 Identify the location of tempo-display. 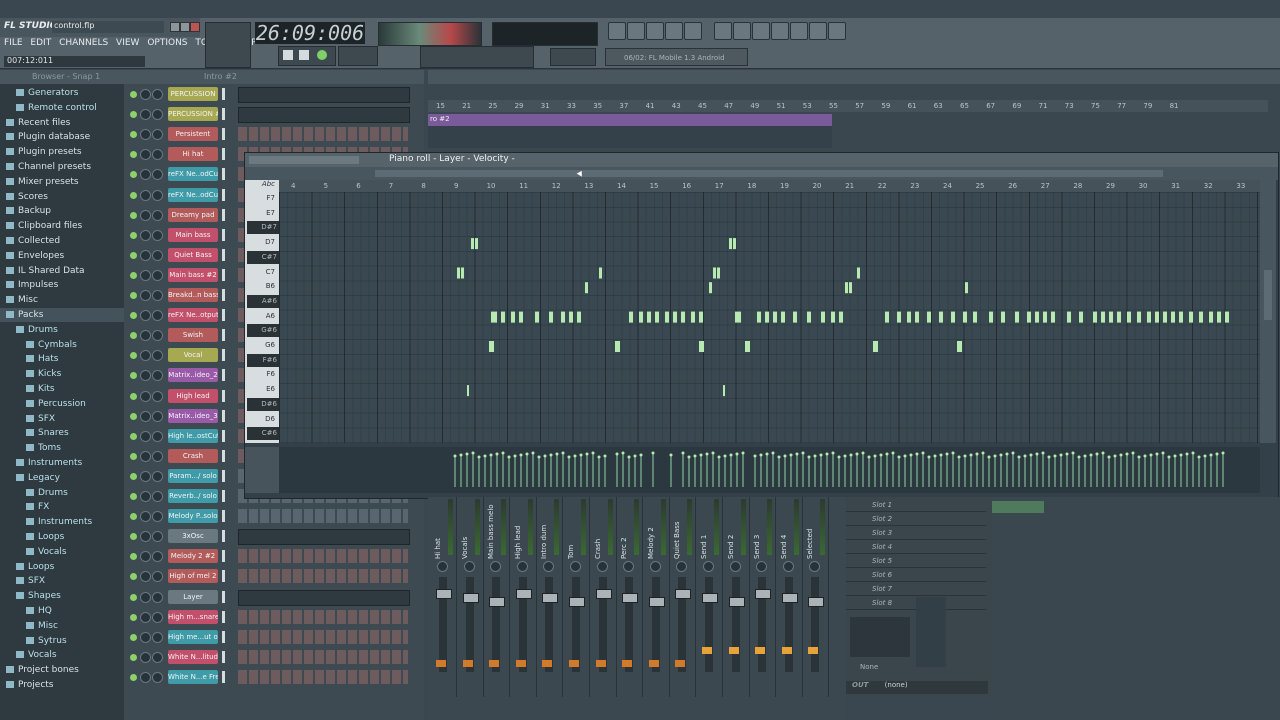
(358, 56).